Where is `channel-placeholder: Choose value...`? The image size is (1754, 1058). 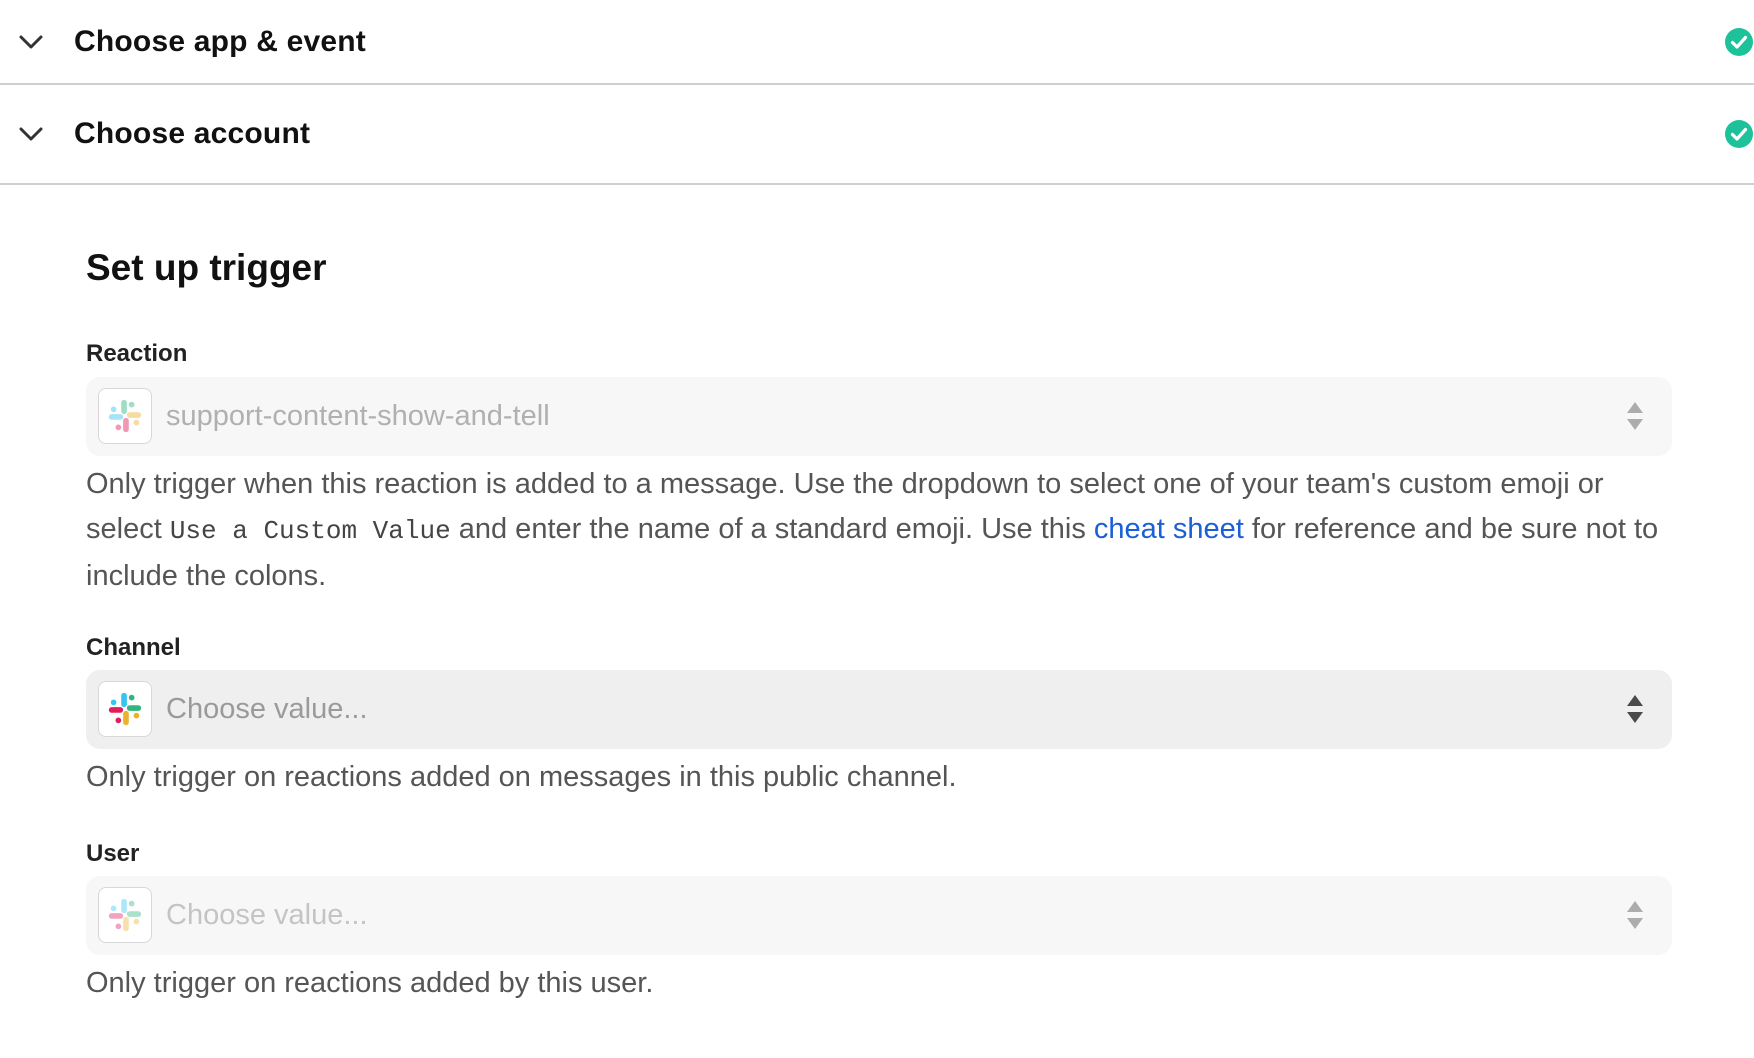 channel-placeholder: Choose value... is located at coordinates (267, 709).